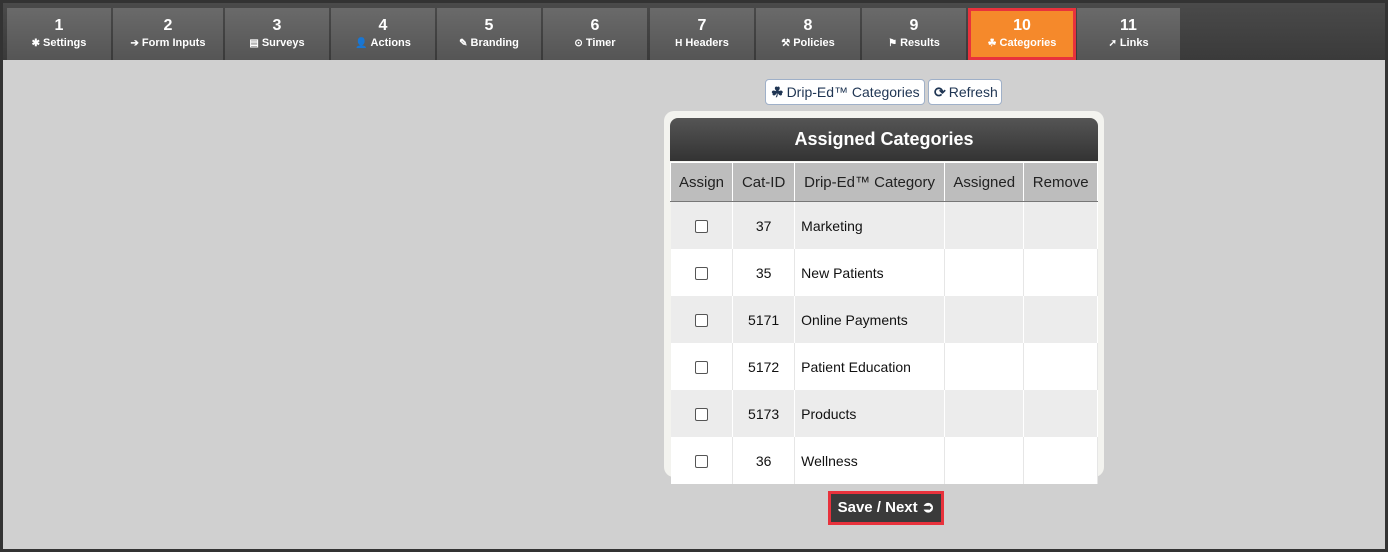 This screenshot has width=1388, height=552. Describe the element at coordinates (383, 25) in the screenshot. I see `tab-number: 4` at that location.